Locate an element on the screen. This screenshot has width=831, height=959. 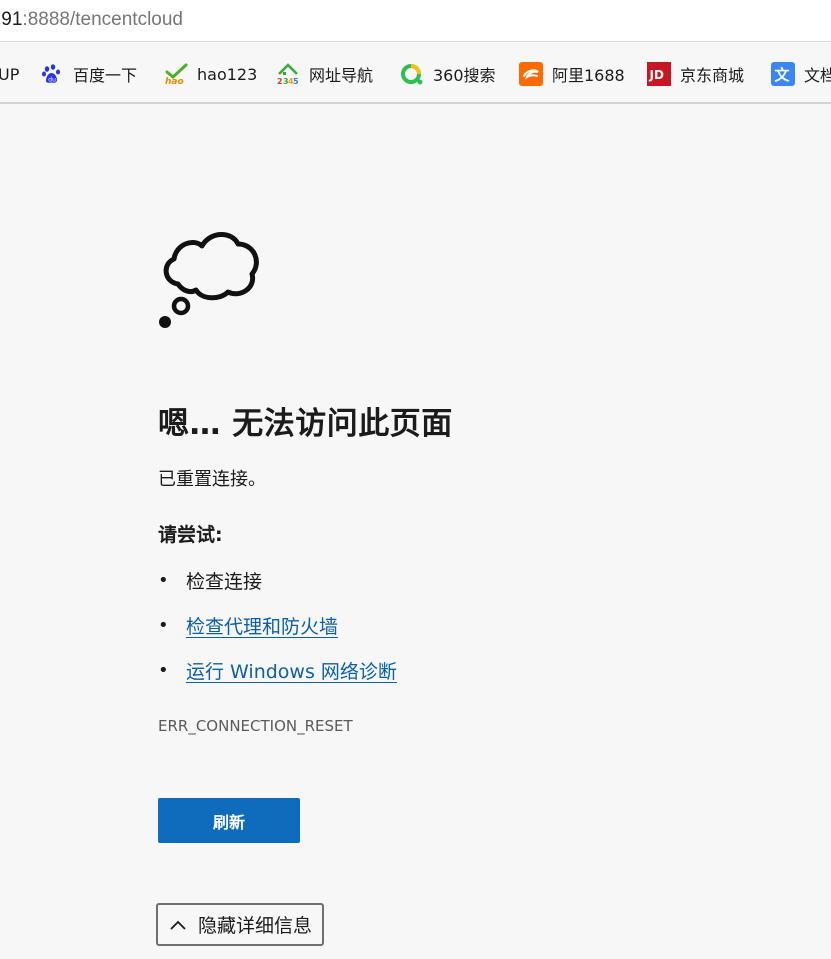
bookmark-1688: 阿里1688 is located at coordinates (572, 74).